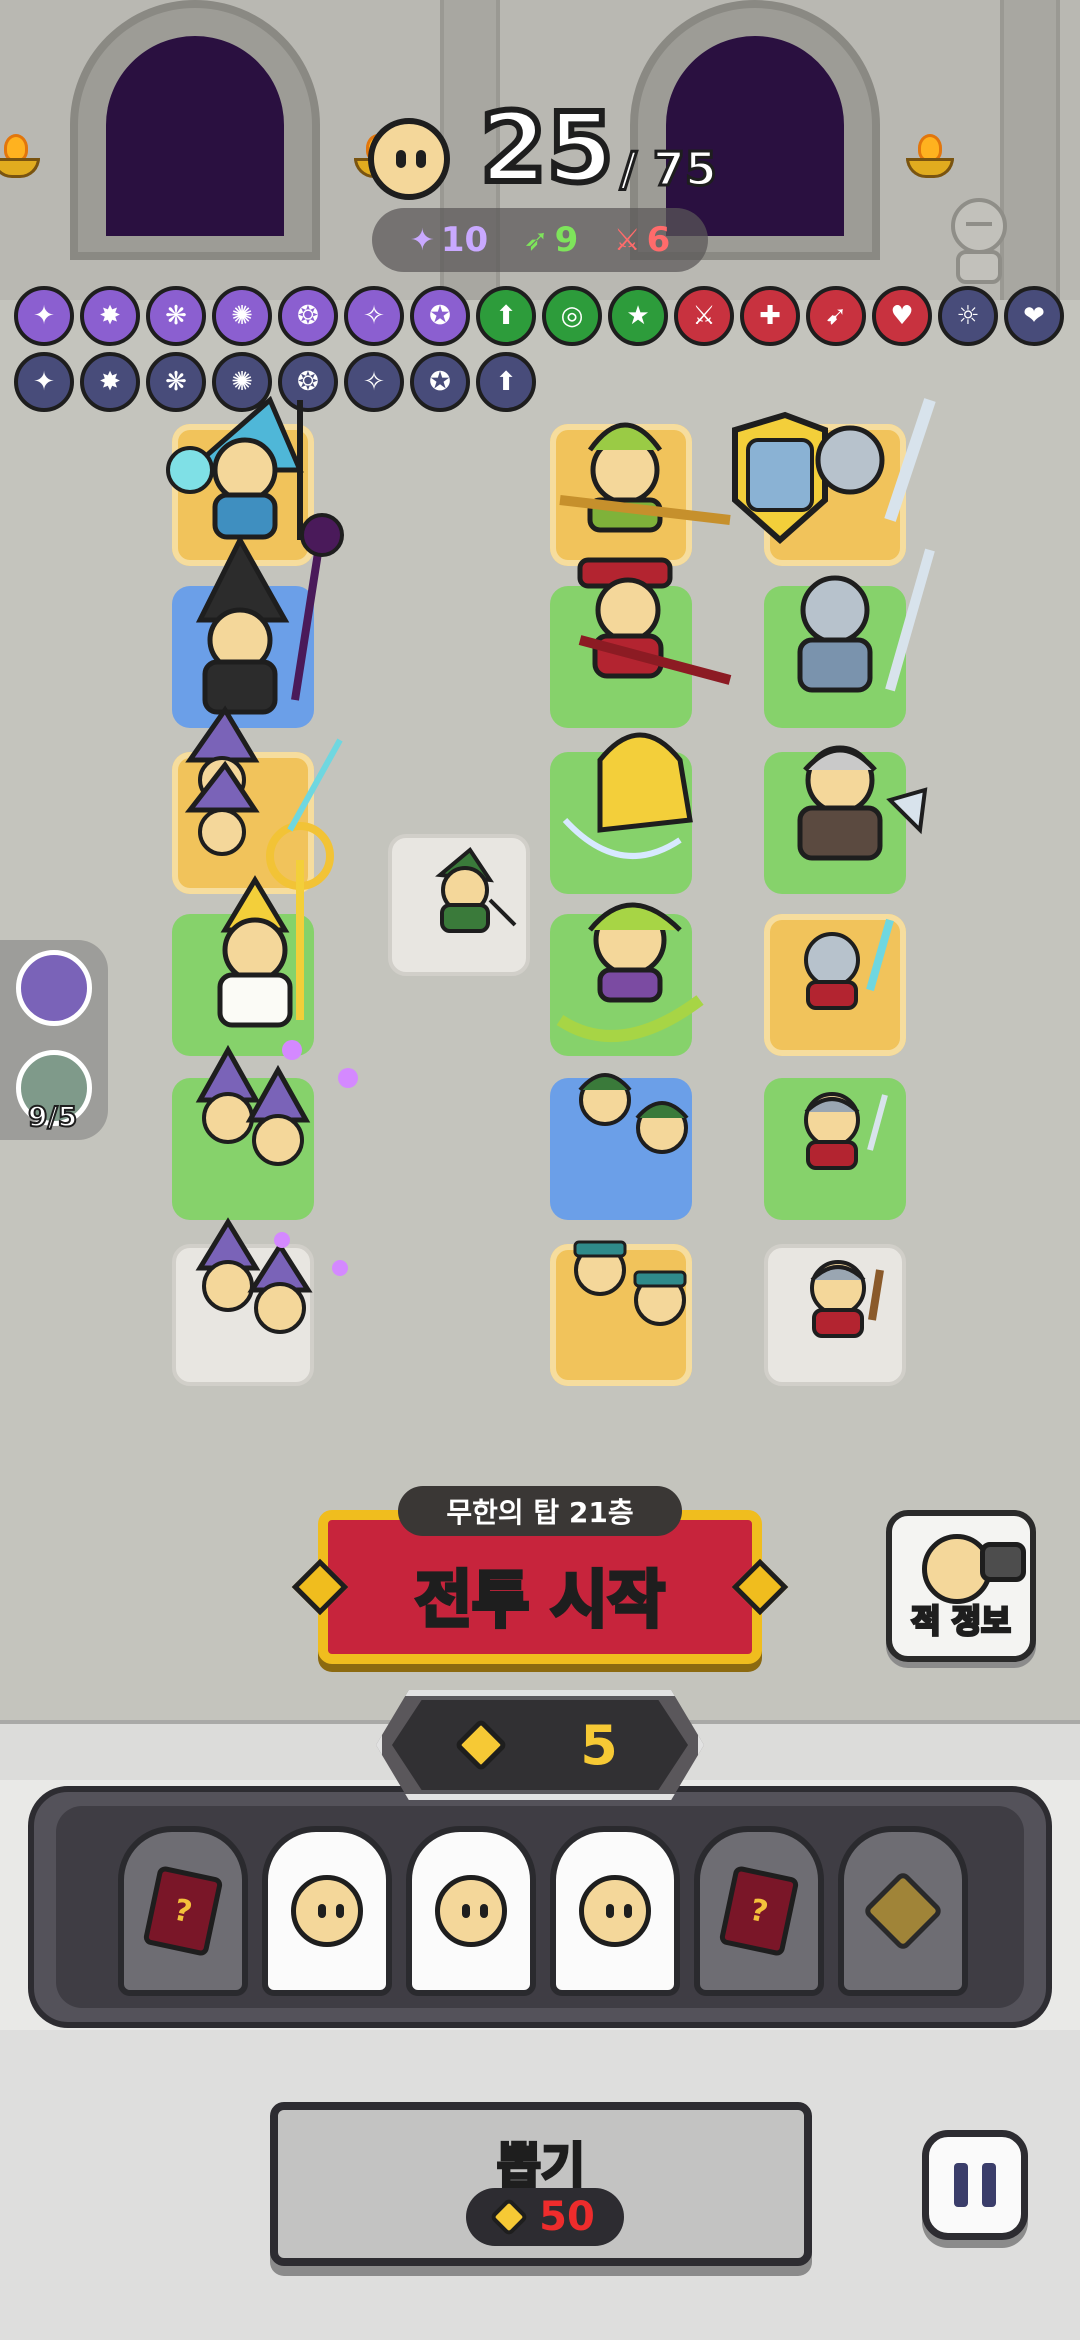 This screenshot has width=1080, height=2340. What do you see at coordinates (195, 130) in the screenshot?
I see `castle-arch-left` at bounding box center [195, 130].